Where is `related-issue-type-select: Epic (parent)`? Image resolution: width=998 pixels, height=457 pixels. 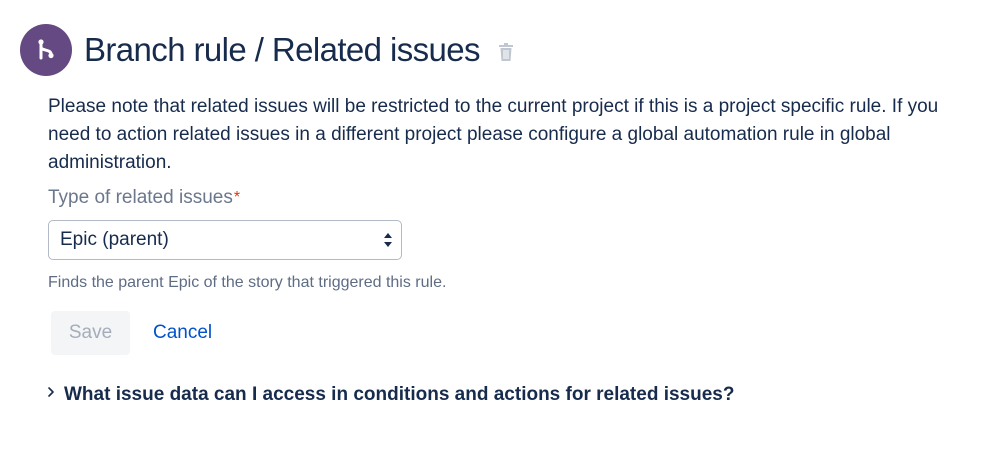
related-issue-type-select: Epic (parent) is located at coordinates (225, 240).